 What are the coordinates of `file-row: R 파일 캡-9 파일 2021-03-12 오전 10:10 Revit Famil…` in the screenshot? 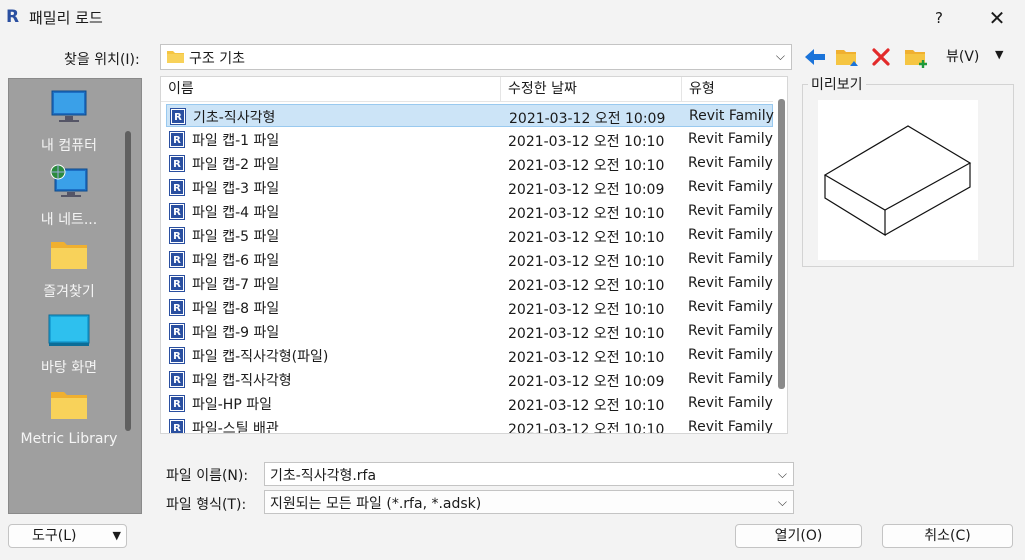 It's located at (469, 331).